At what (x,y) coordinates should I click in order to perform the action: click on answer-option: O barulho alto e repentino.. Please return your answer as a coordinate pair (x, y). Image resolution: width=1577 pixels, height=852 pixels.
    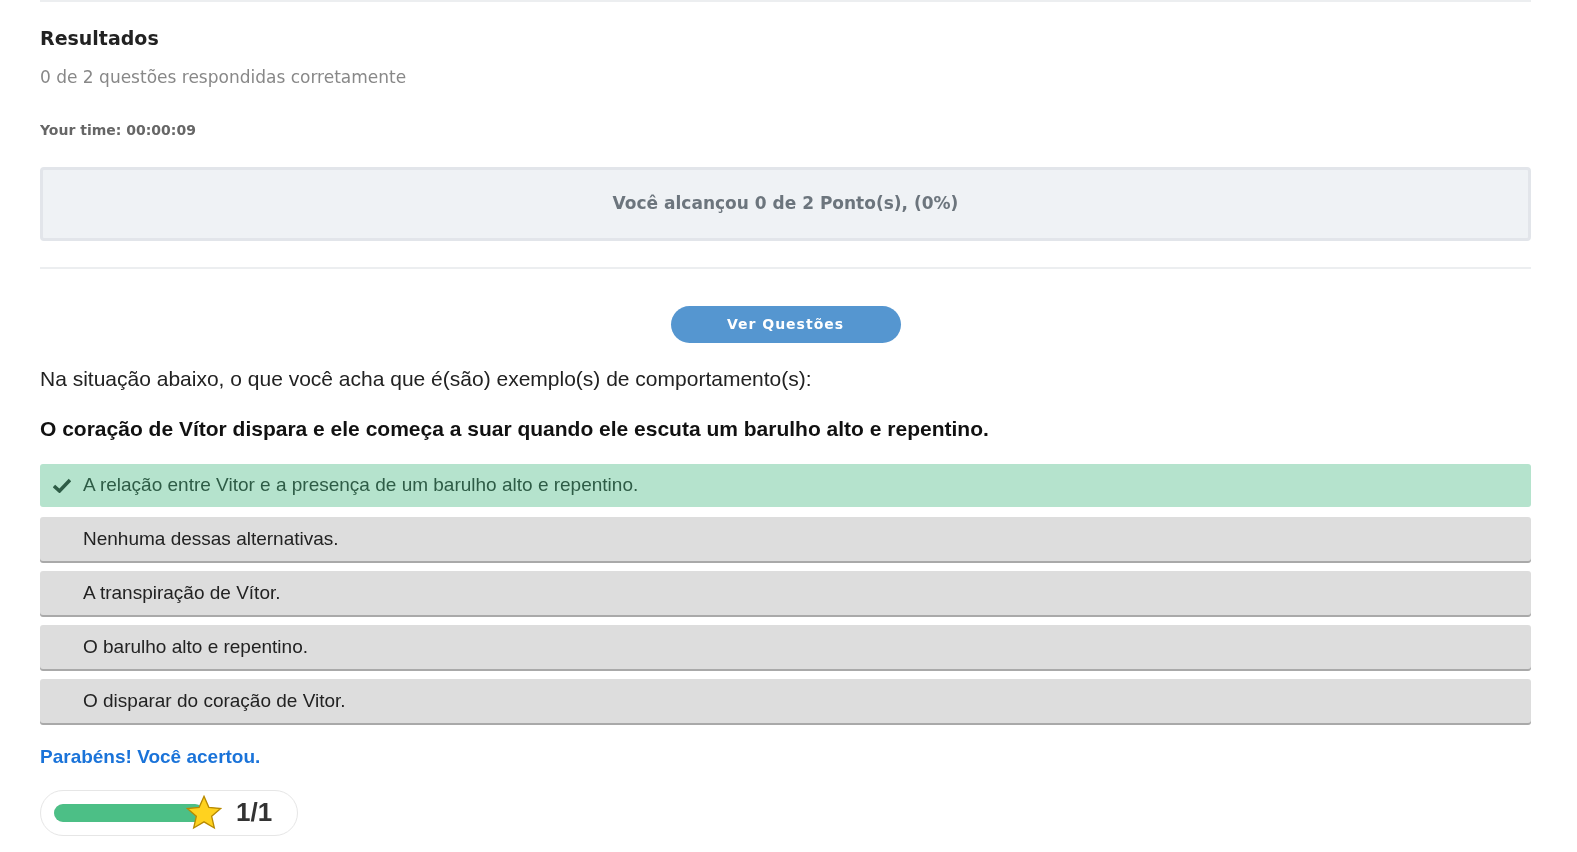
    Looking at the image, I should click on (785, 647).